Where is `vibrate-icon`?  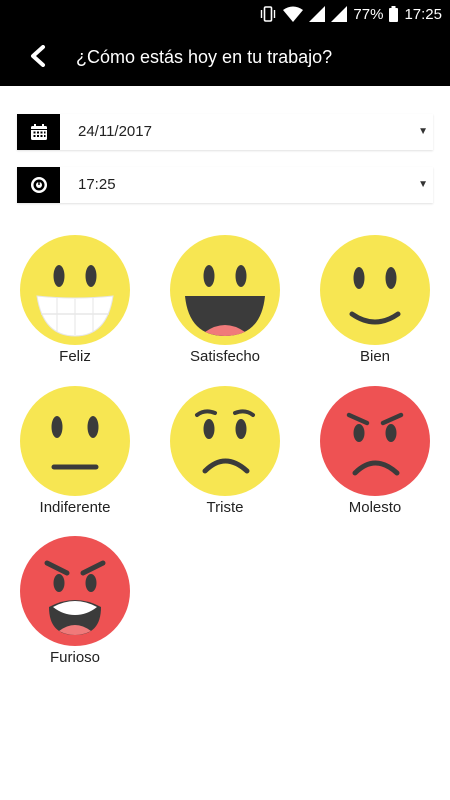 vibrate-icon is located at coordinates (268, 14).